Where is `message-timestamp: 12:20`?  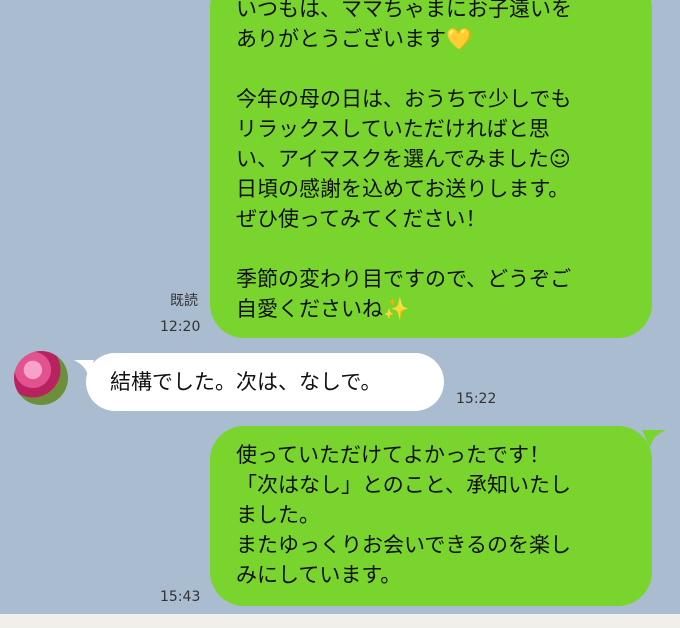 message-timestamp: 12:20 is located at coordinates (180, 327).